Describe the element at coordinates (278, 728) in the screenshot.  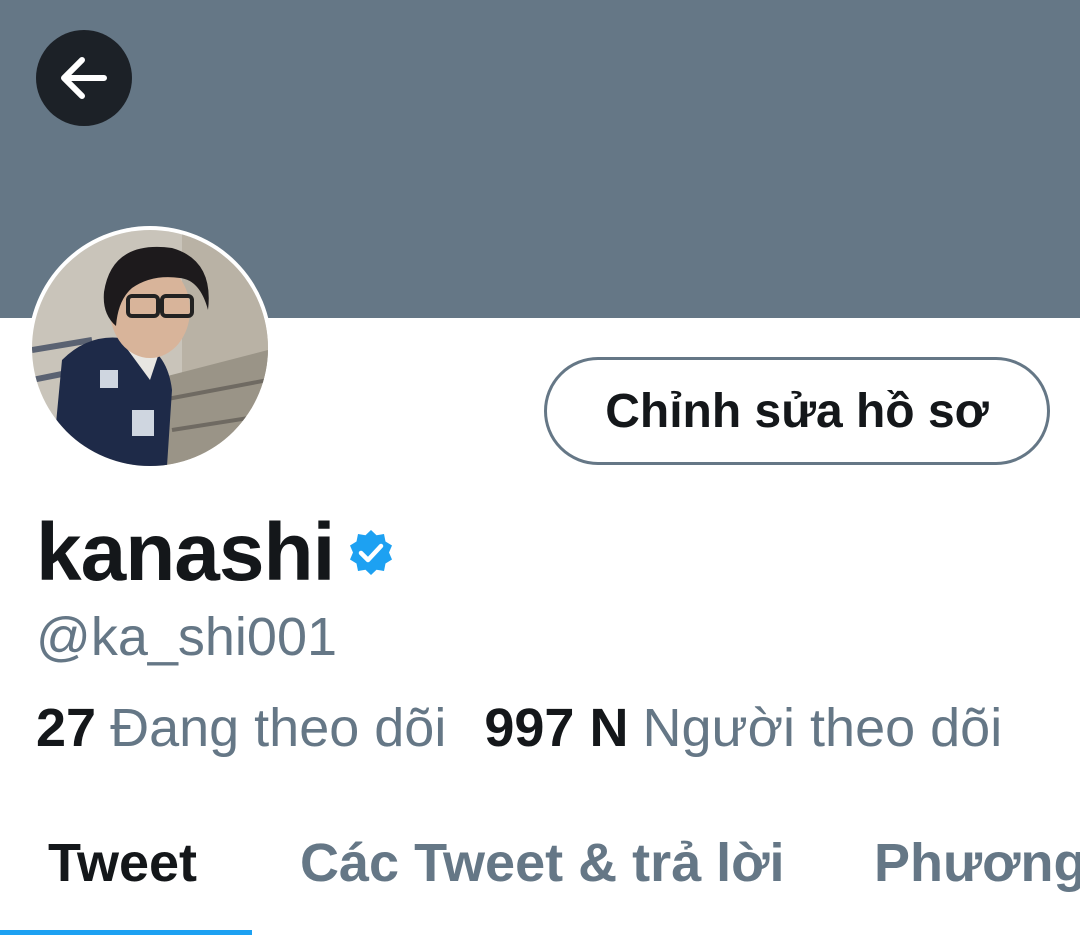
I see `following-label: Đang theo dõi` at that location.